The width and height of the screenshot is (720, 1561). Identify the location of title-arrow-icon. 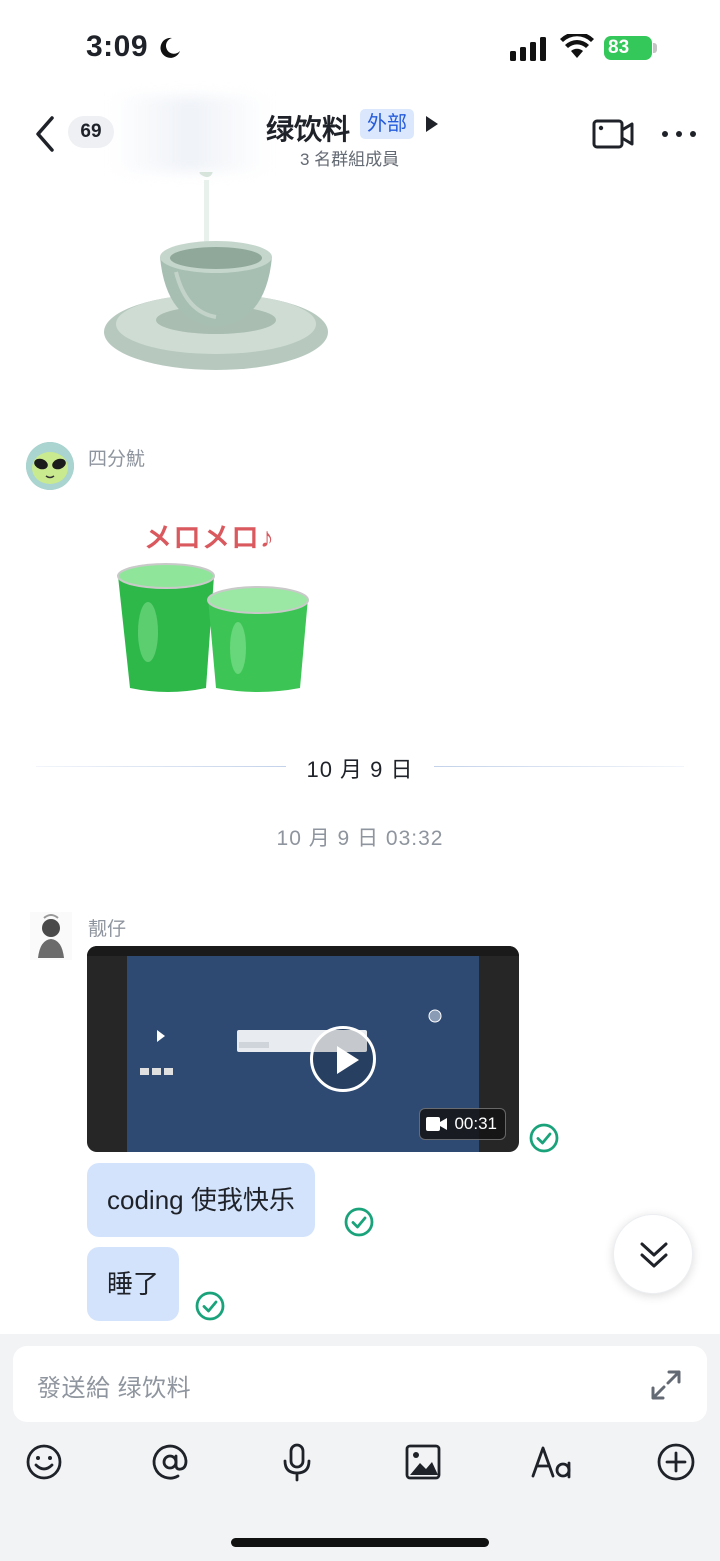
(432, 124).